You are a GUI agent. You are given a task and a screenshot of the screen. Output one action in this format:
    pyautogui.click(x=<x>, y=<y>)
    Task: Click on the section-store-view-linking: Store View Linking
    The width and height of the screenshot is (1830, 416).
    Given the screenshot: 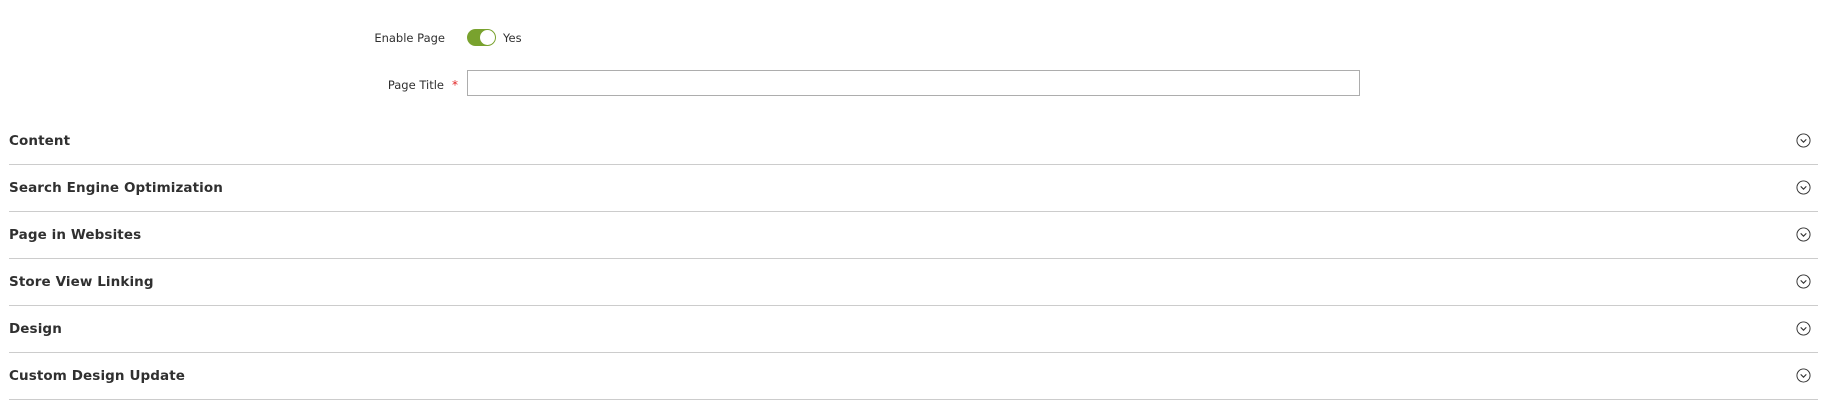 What is the action you would take?
    pyautogui.click(x=913, y=282)
    